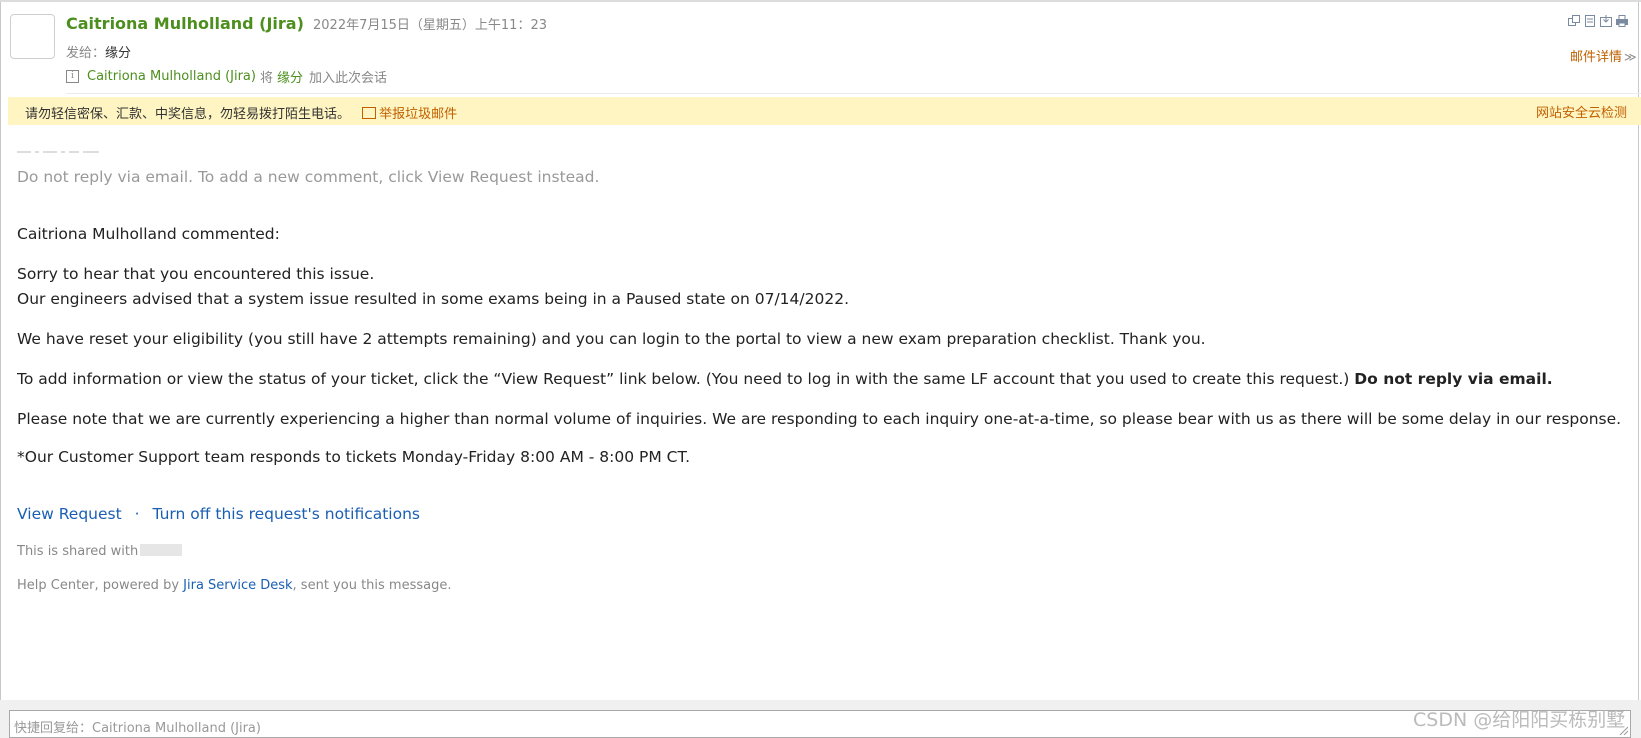  I want to click on conv-middle: 将, so click(266, 78).